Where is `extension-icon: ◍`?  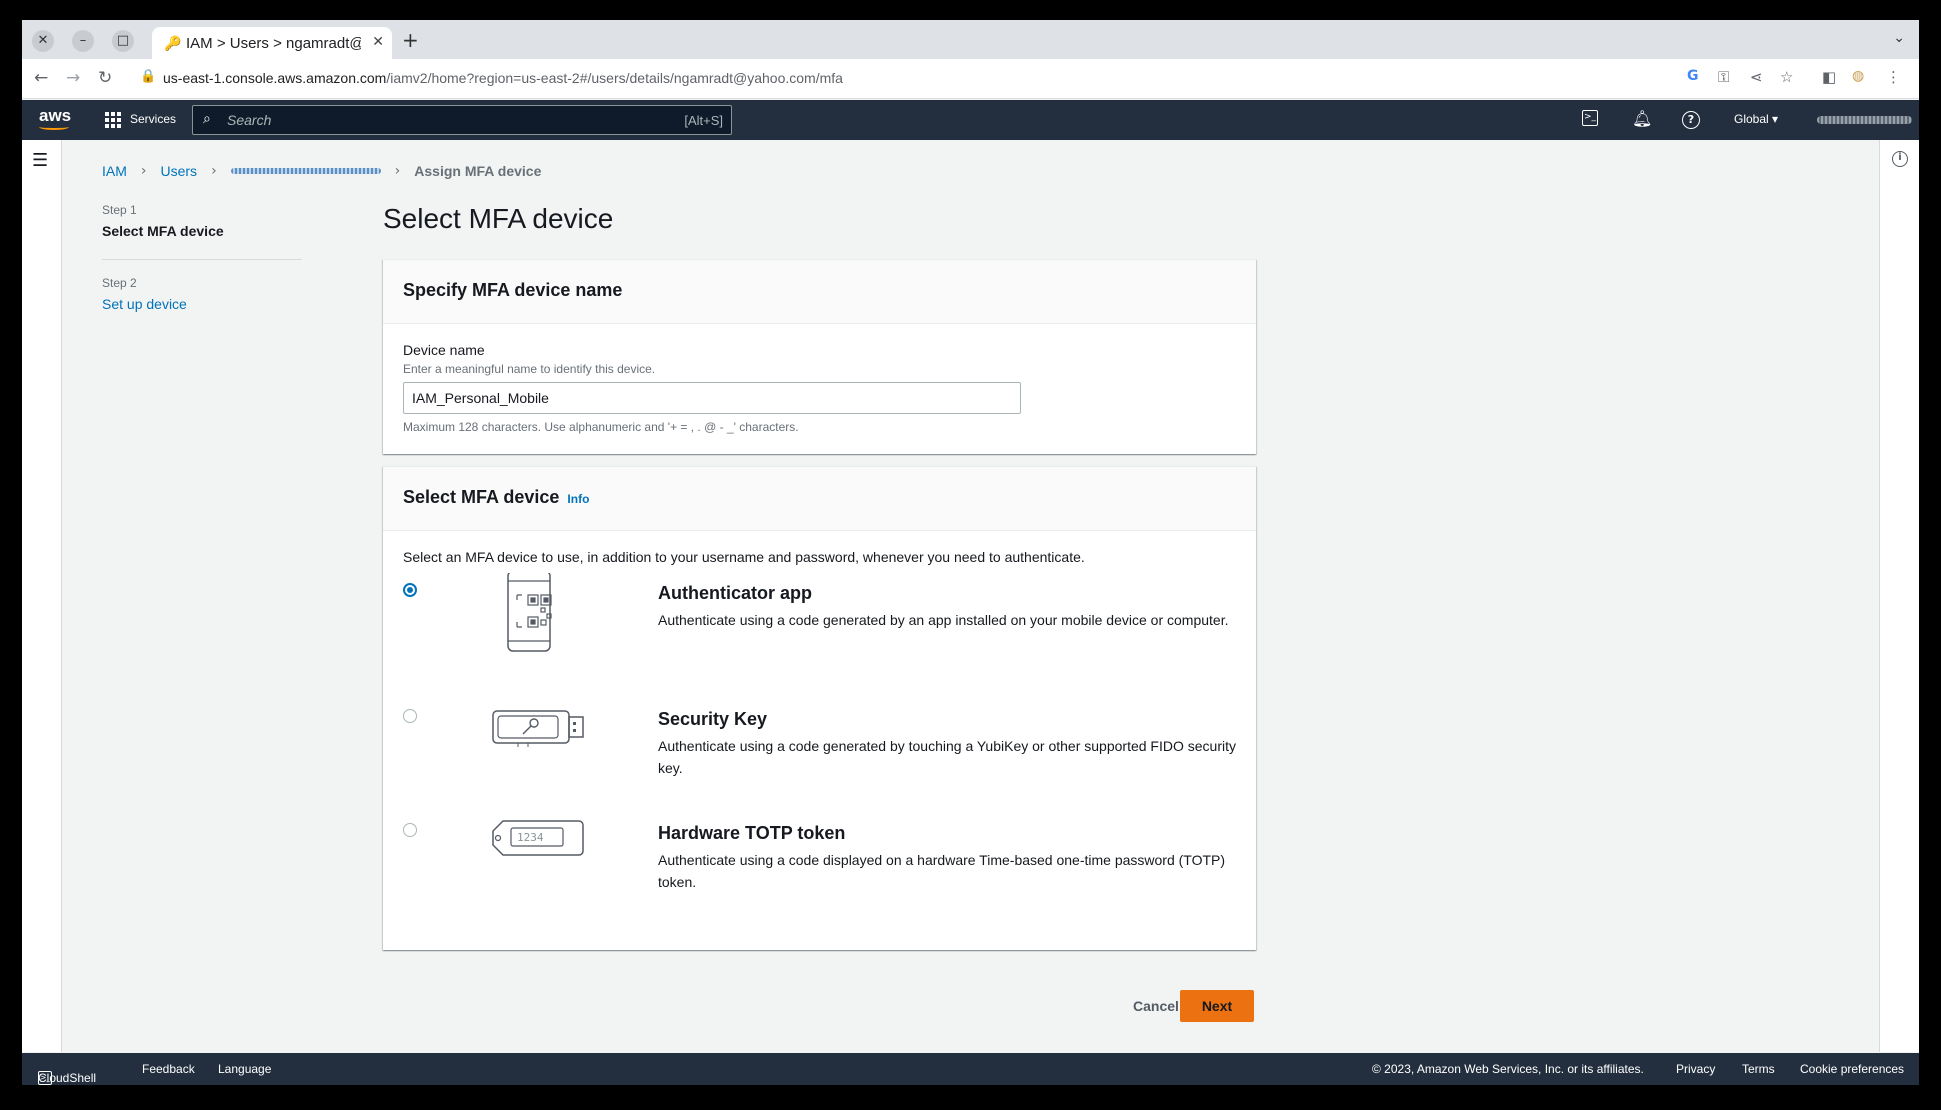 extension-icon: ◍ is located at coordinates (1858, 76).